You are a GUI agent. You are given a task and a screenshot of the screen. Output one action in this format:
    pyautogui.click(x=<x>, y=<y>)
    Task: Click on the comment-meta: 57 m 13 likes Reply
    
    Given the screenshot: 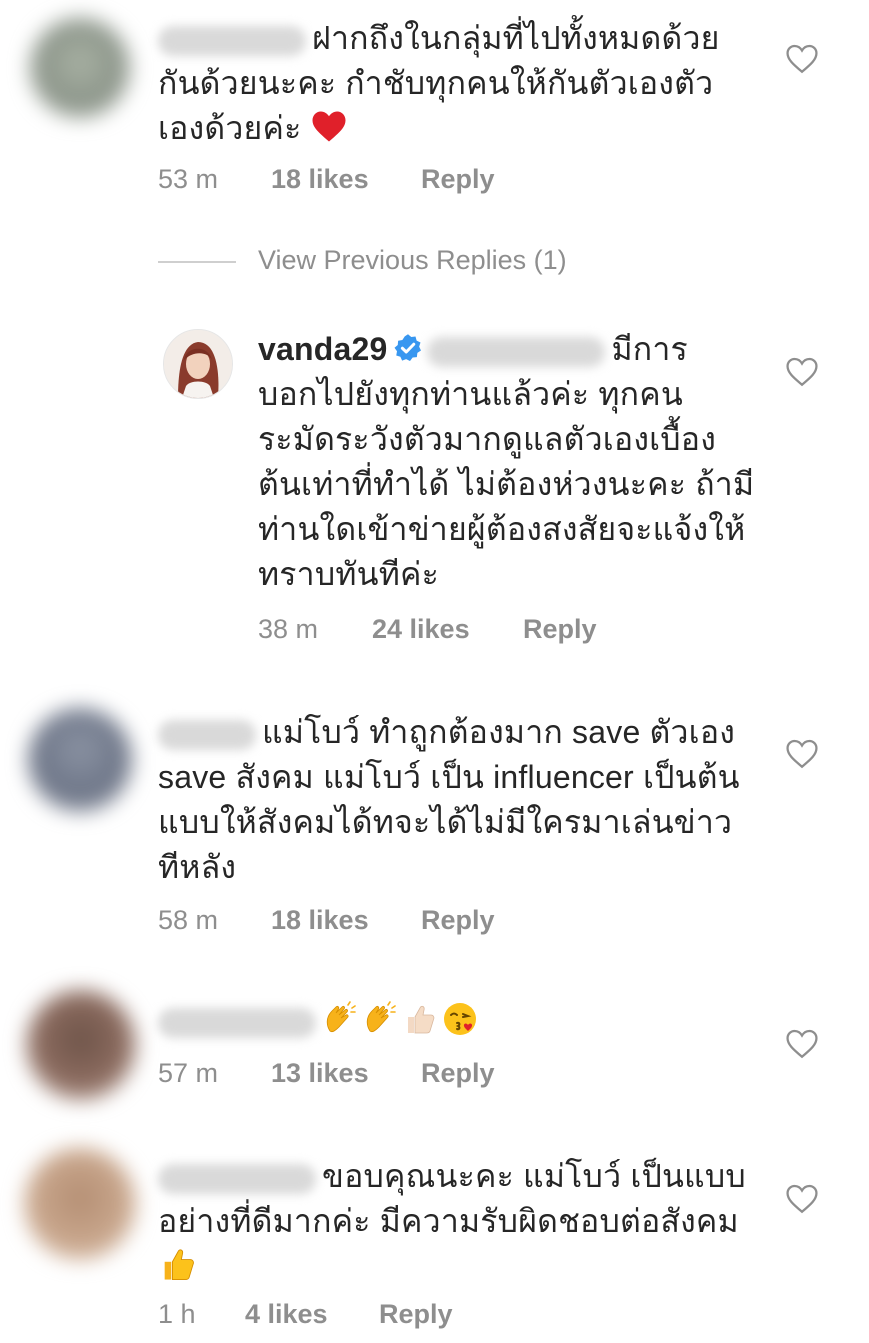 What is the action you would take?
    pyautogui.click(x=326, y=1073)
    